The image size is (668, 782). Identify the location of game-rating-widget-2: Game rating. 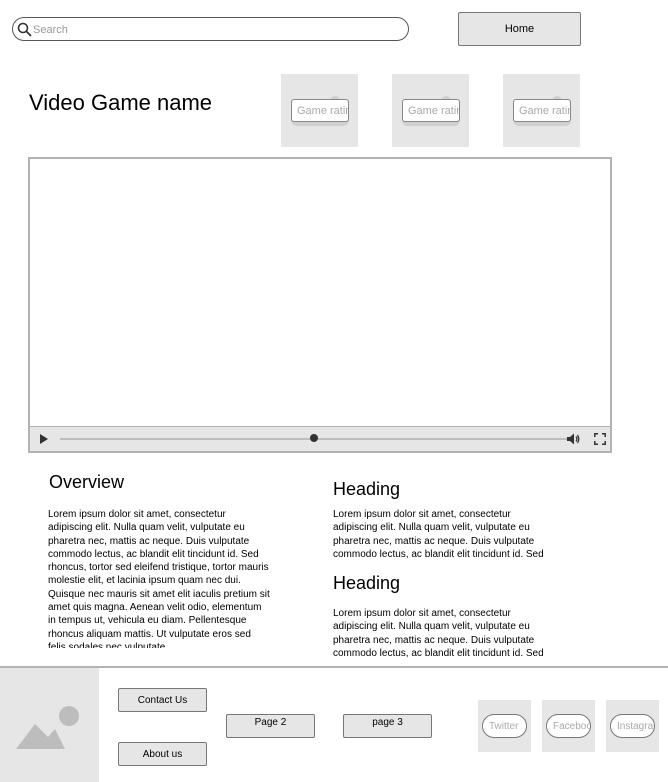
(430, 110).